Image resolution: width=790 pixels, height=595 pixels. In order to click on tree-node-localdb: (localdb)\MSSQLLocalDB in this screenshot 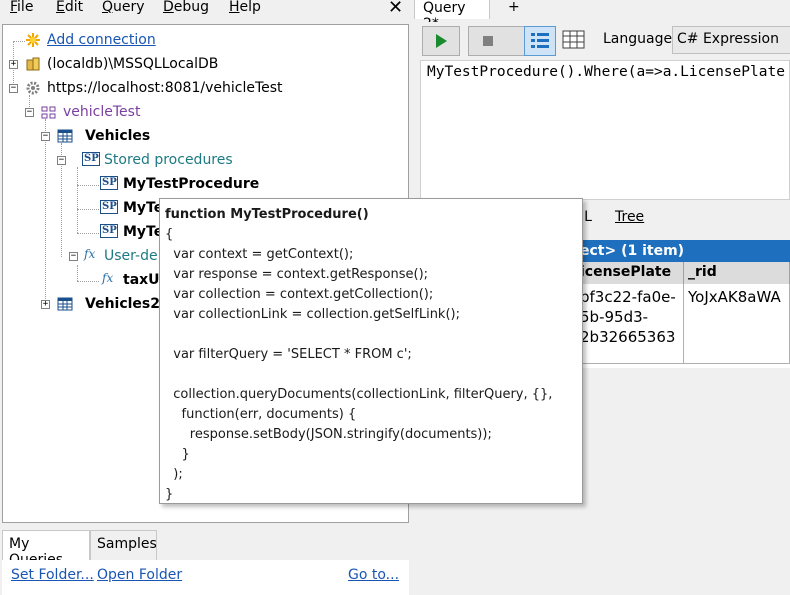, I will do `click(132, 64)`.